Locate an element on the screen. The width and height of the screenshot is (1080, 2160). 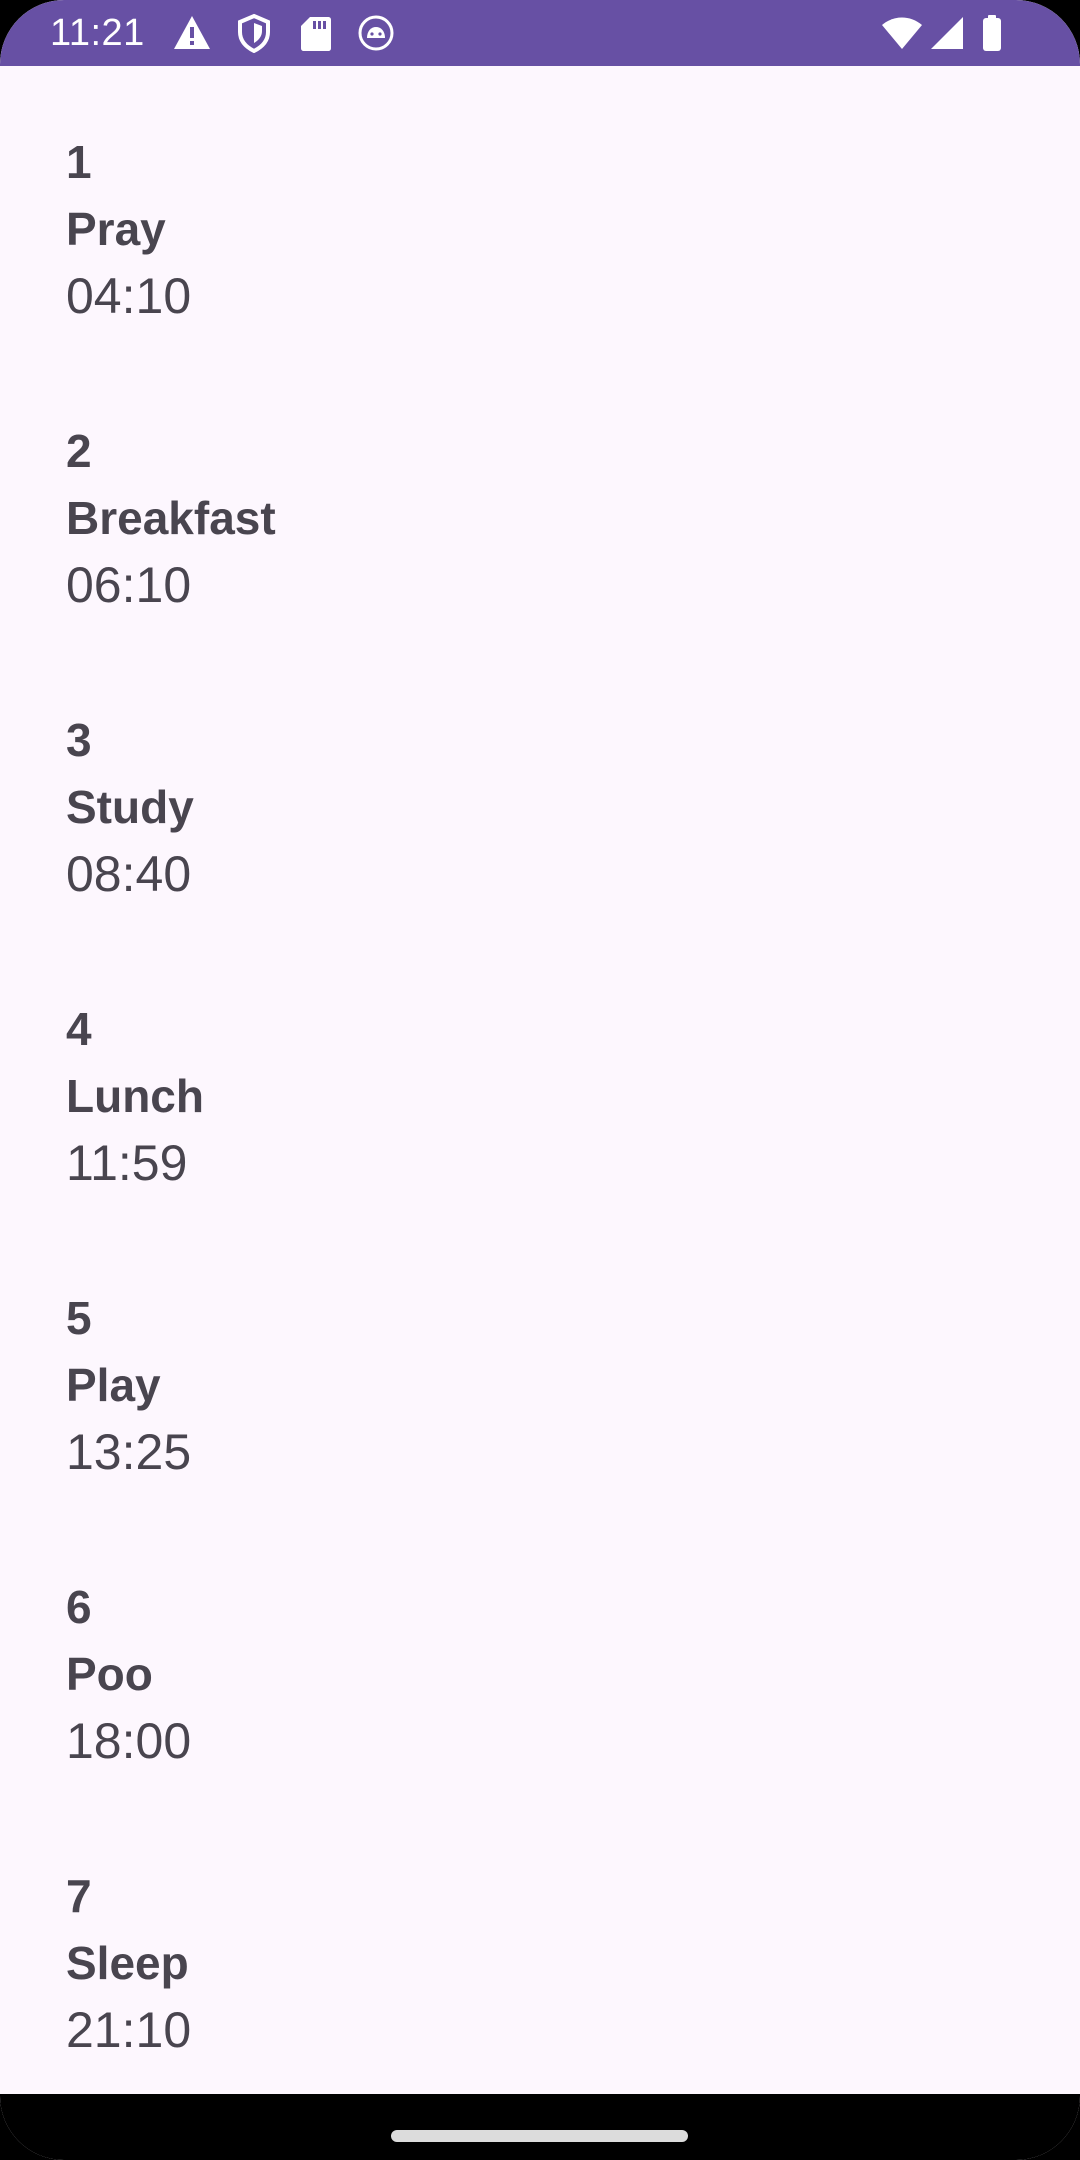
activity-number: 2 is located at coordinates (79, 451).